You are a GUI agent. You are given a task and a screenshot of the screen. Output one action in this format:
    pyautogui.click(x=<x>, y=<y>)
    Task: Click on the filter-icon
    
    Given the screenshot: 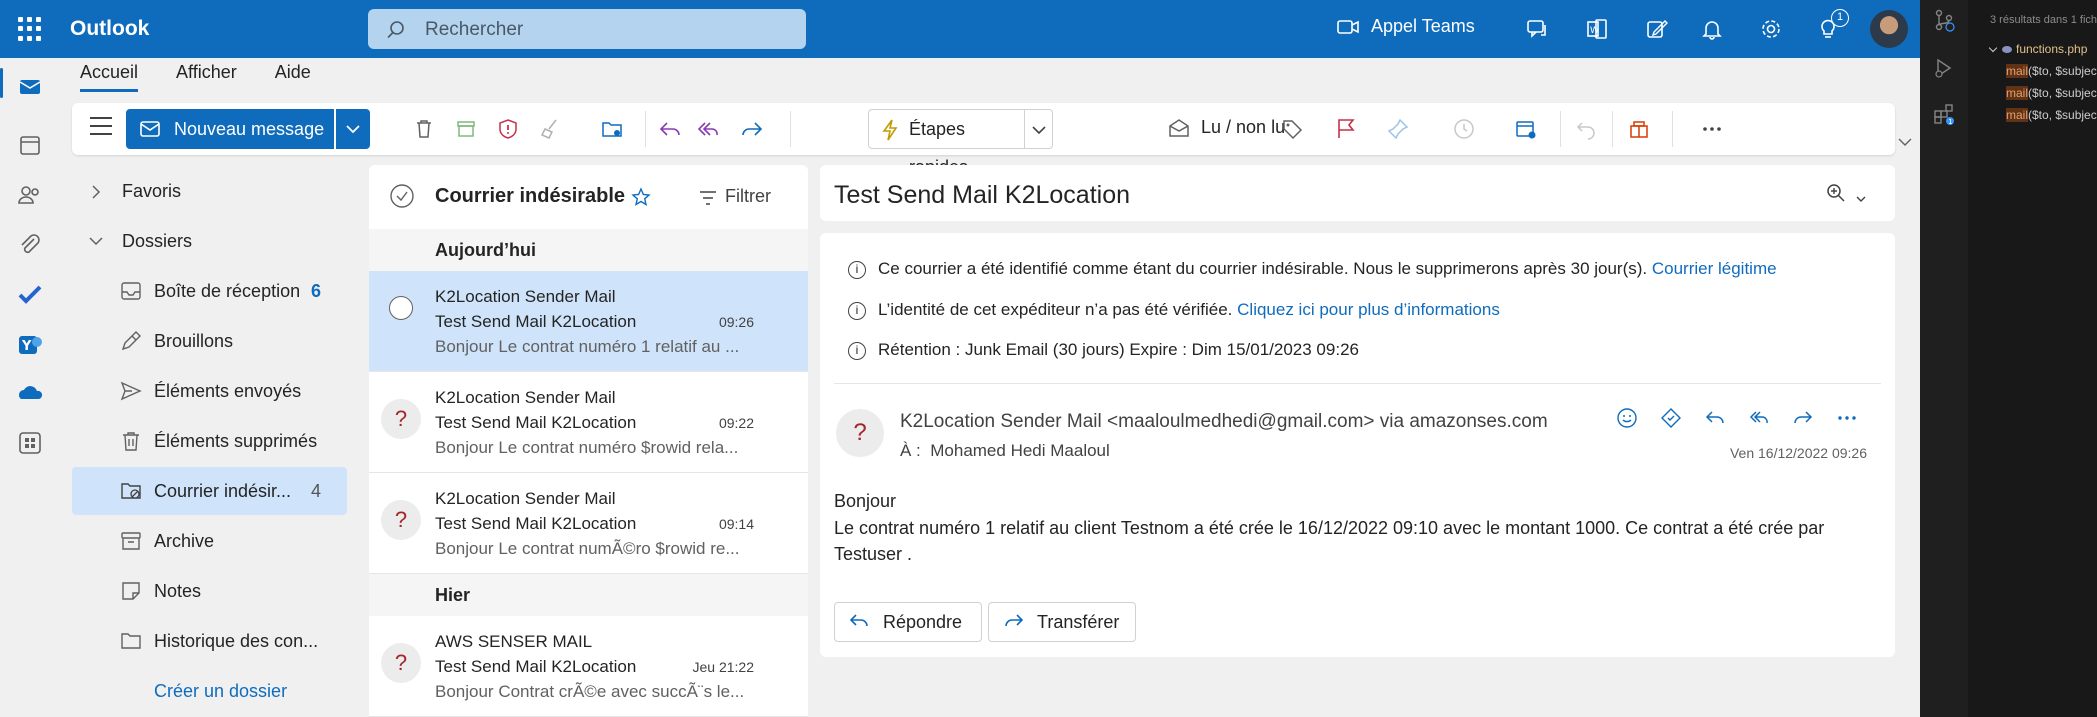 What is the action you would take?
    pyautogui.click(x=708, y=198)
    